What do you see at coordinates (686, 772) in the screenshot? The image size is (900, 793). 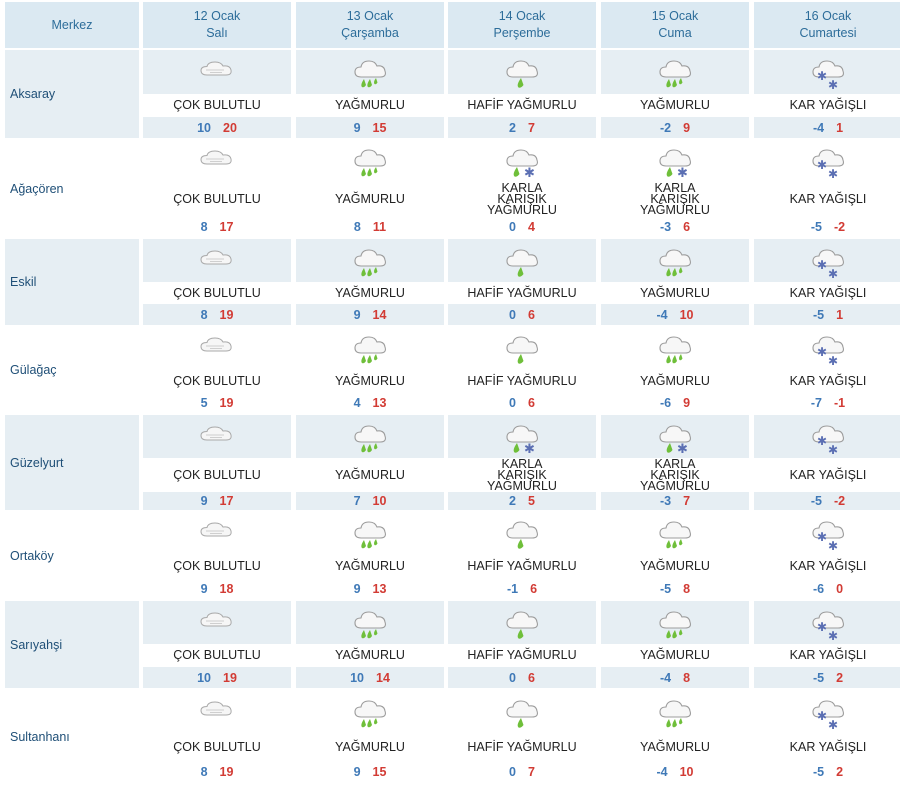 I see `max-temperature: 10` at bounding box center [686, 772].